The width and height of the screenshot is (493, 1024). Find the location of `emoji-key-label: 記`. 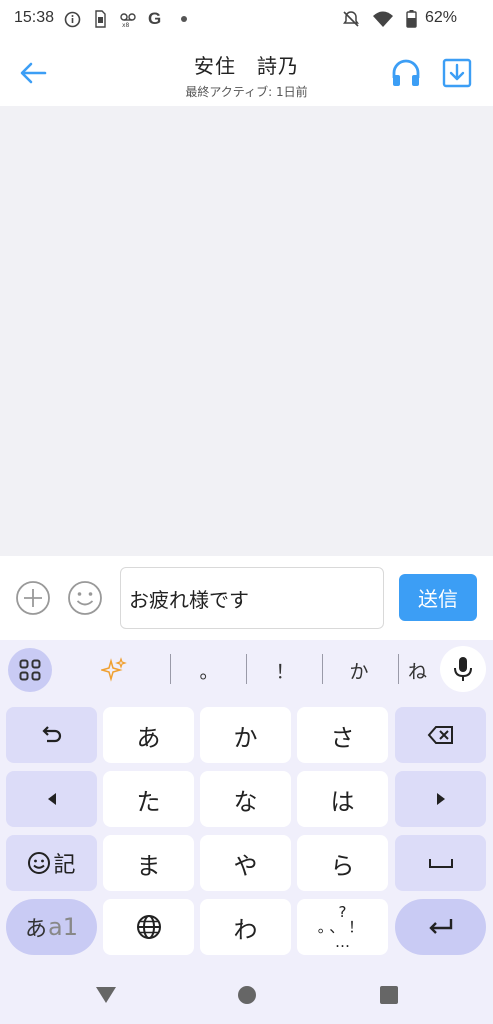

emoji-key-label: 記 is located at coordinates (64, 865).